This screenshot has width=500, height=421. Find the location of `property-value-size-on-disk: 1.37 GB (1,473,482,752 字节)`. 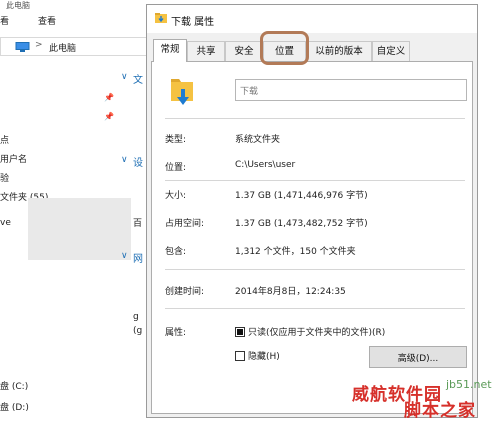

property-value-size-on-disk: 1.37 GB (1,473,482,752 字节) is located at coordinates (301, 224).